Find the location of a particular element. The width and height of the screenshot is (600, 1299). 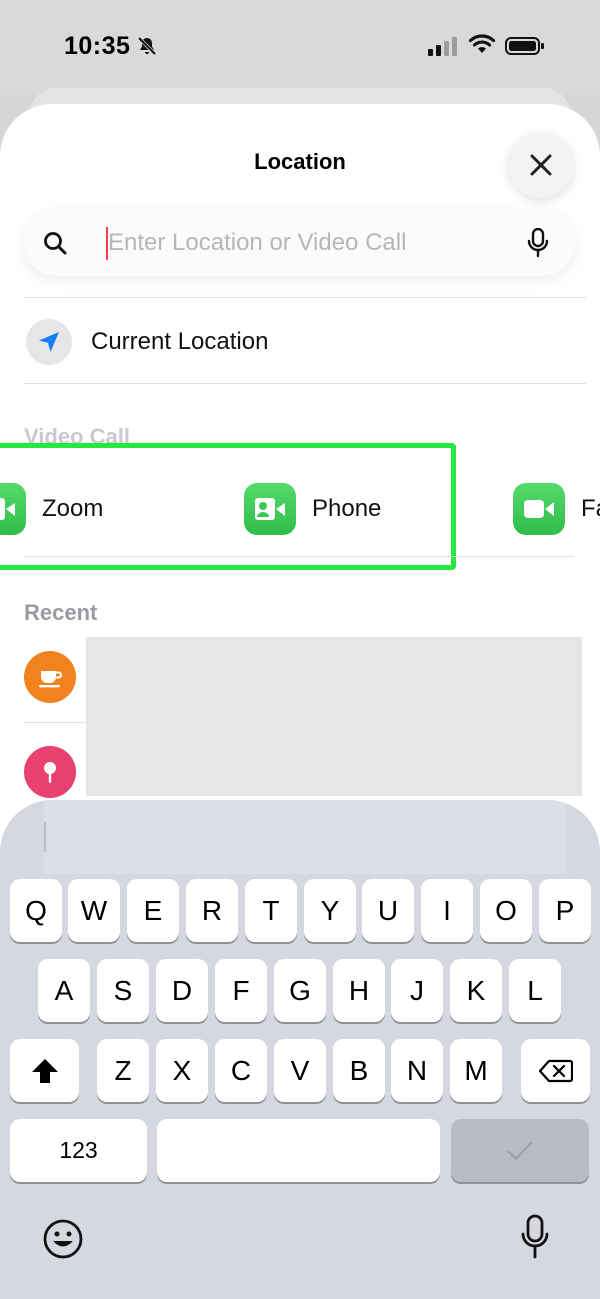

key-w: W is located at coordinates (94, 910).